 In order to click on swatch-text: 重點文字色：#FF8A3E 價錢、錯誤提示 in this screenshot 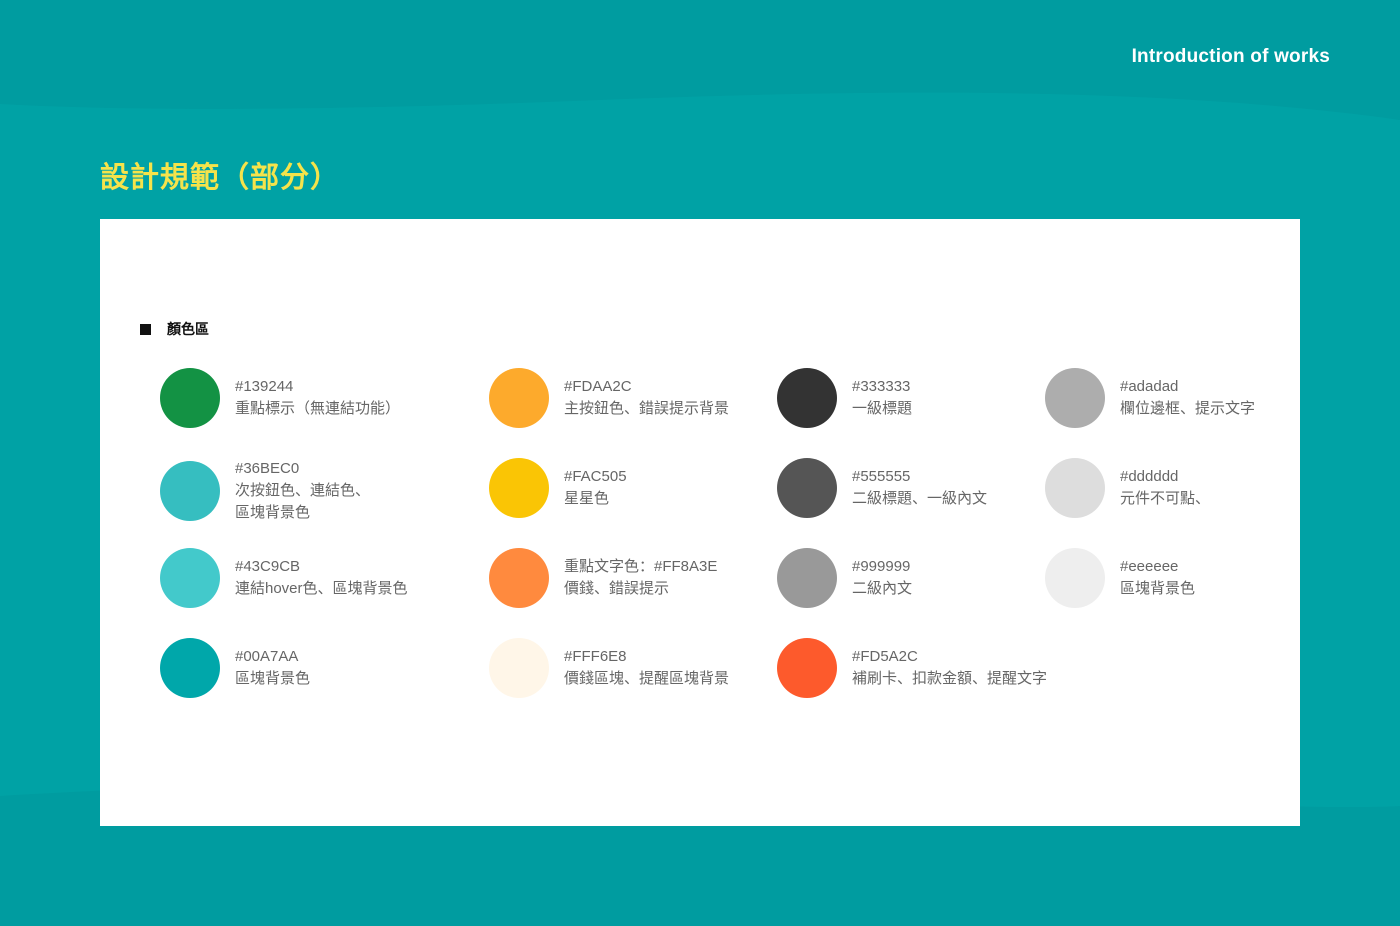, I will do `click(640, 578)`.